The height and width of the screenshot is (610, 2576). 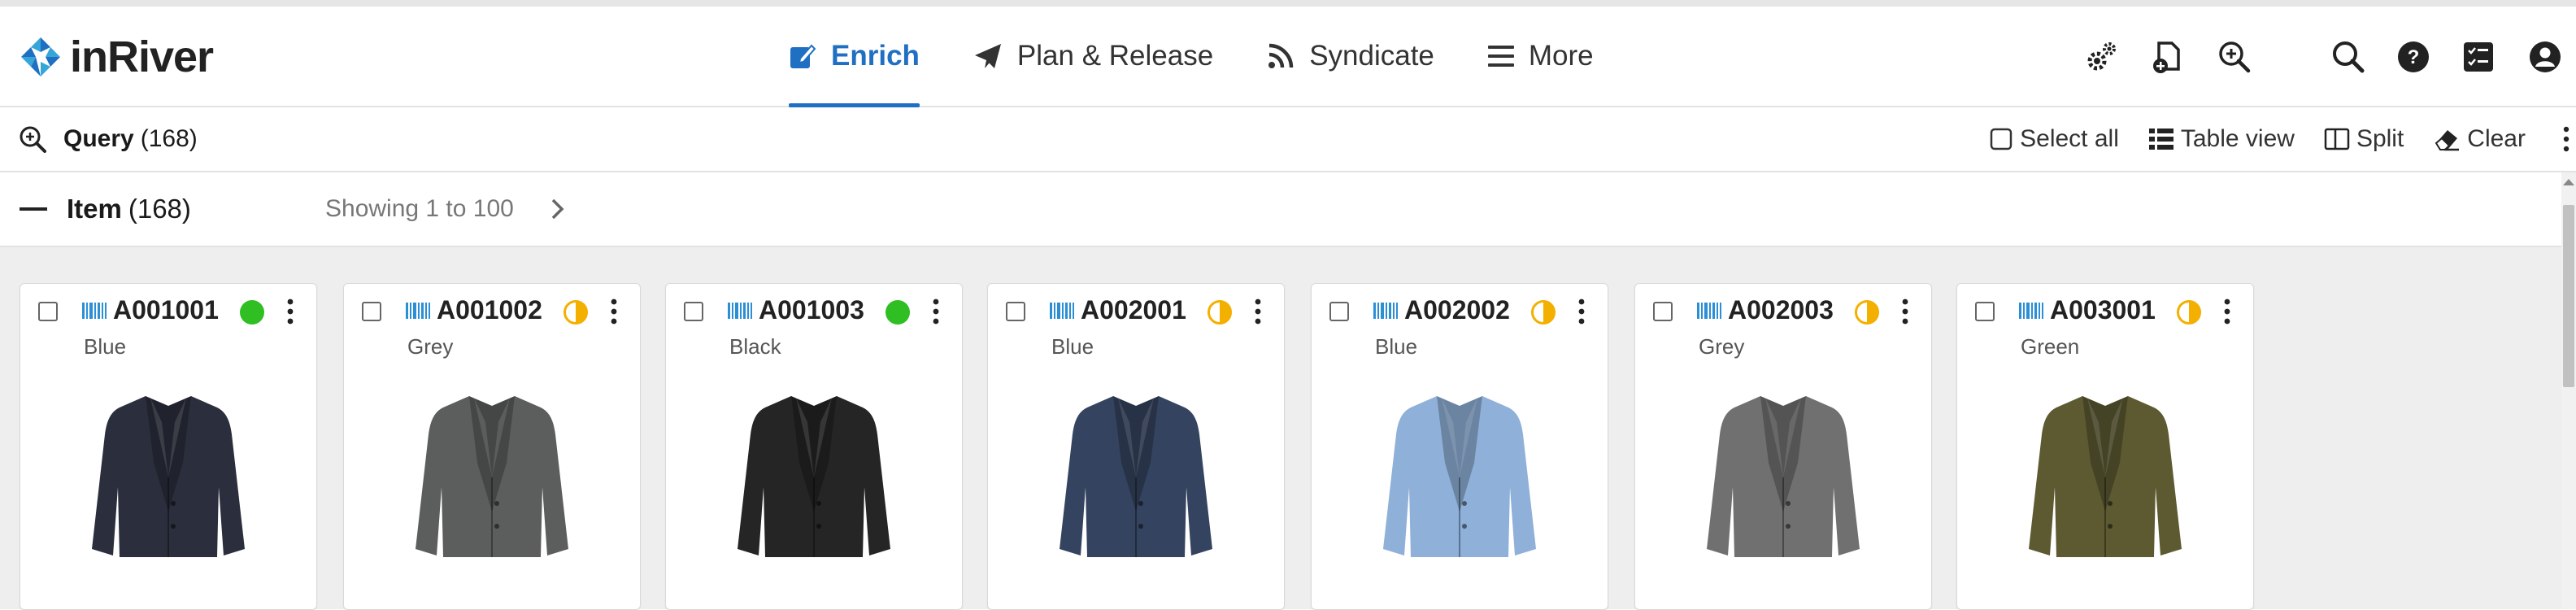 I want to click on logo-text: inRiver, so click(x=142, y=57).